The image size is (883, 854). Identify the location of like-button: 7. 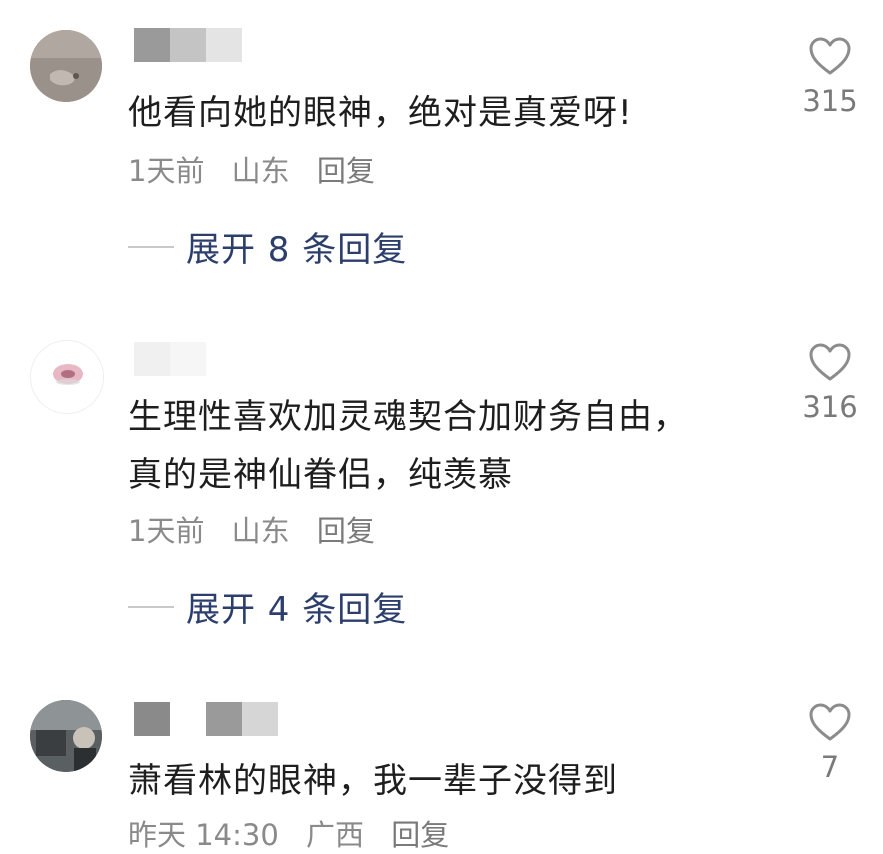
(830, 743).